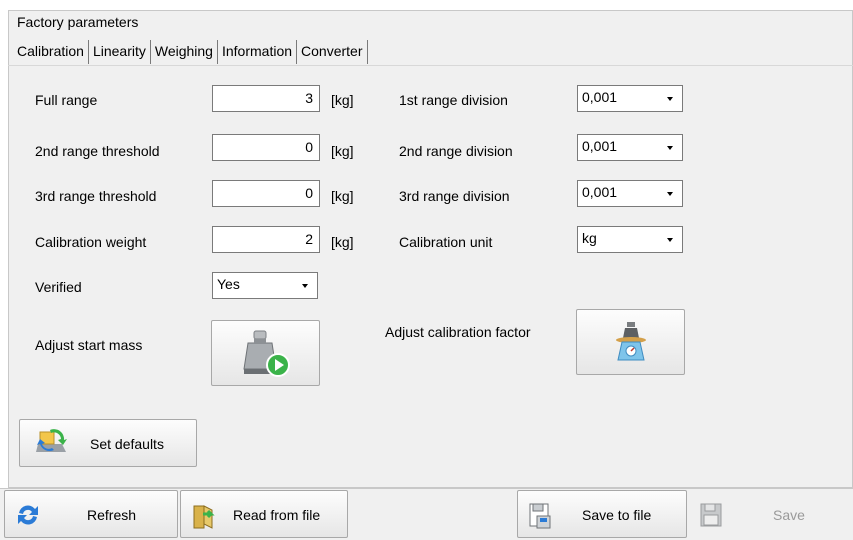 The height and width of the screenshot is (540, 853). Describe the element at coordinates (458, 332) in the screenshot. I see `adjust-calibration-factor-label: Adjust calibration factor` at that location.